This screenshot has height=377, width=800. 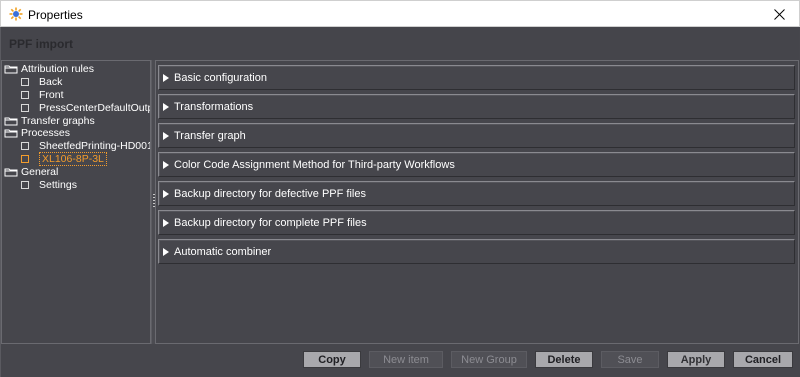 I want to click on tree-node-sheetfedprinting-hd001: SheetfedPrinting-HD001, so click(x=86, y=145).